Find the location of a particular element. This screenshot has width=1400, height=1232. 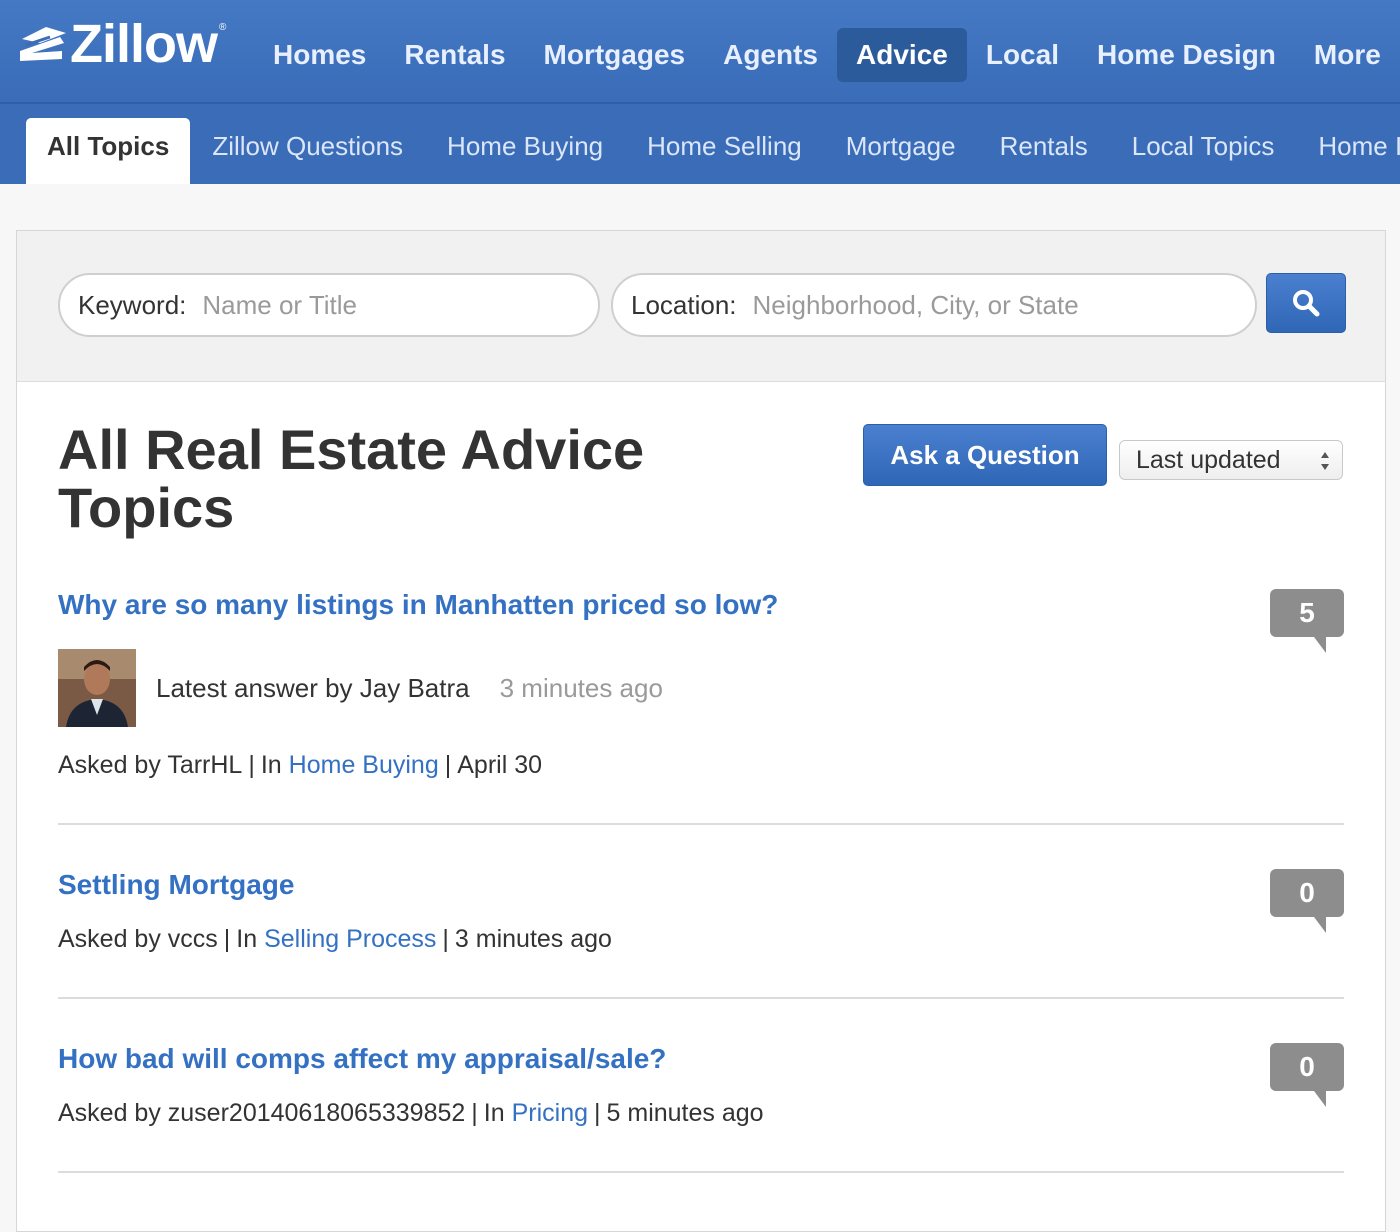

category-link: Pricing is located at coordinates (550, 1113).